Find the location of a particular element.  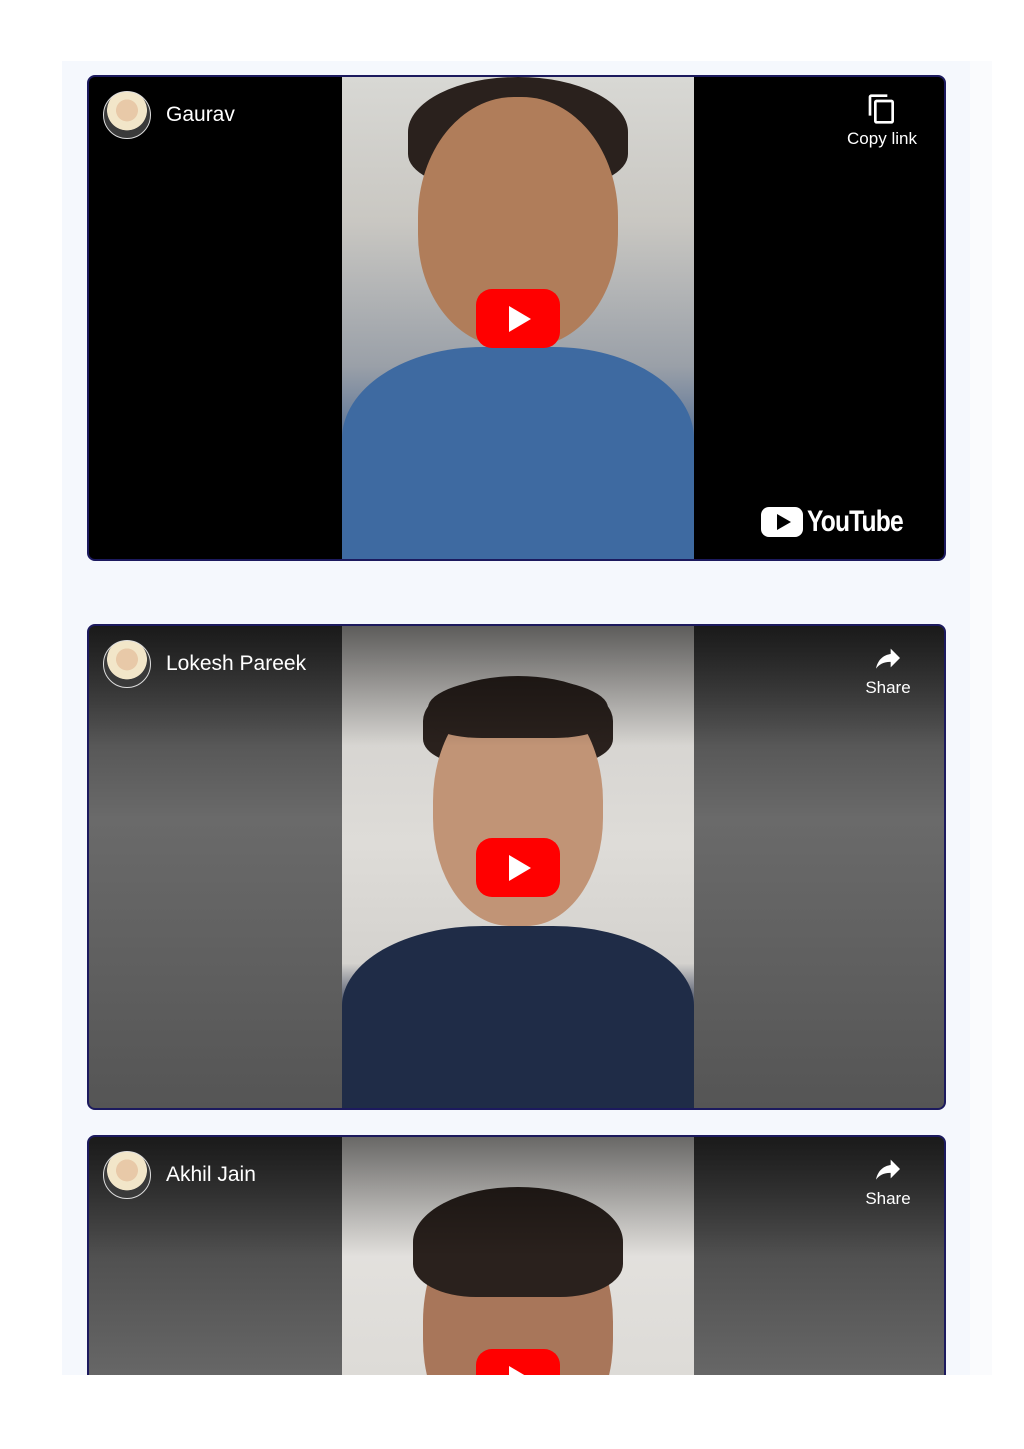

youtube-logo: YouTube is located at coordinates (842, 522).